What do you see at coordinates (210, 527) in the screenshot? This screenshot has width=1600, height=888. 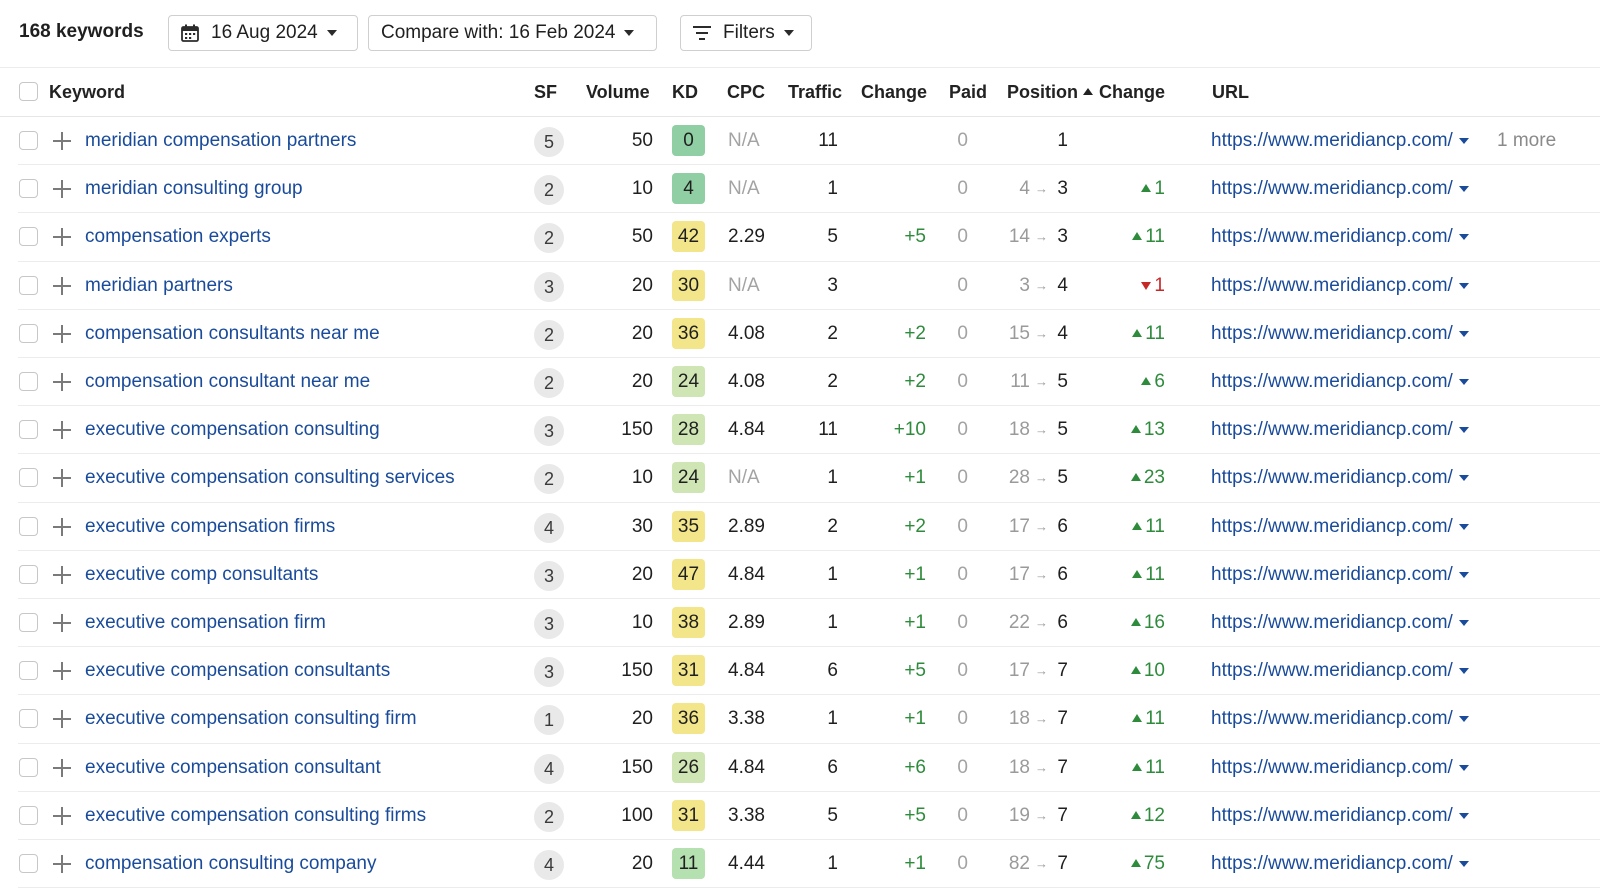 I see `keyword-link: executive compensation firms` at bounding box center [210, 527].